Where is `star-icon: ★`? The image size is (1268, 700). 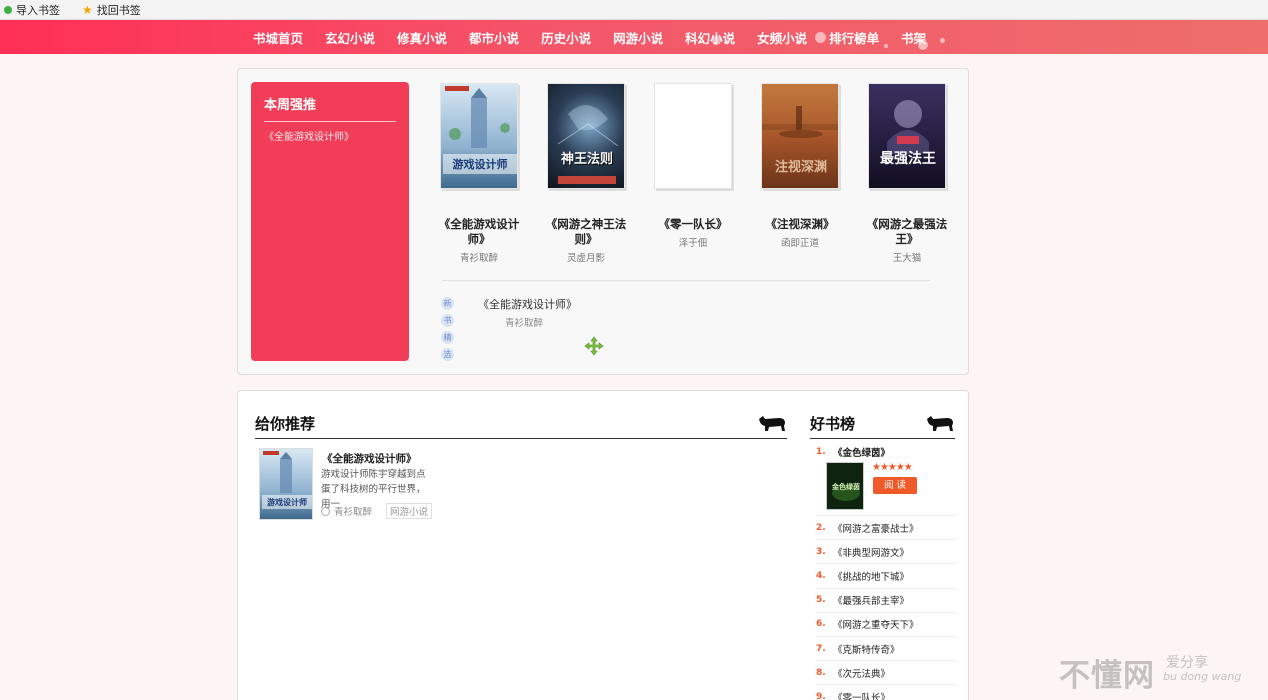
star-icon: ★ is located at coordinates (87, 9).